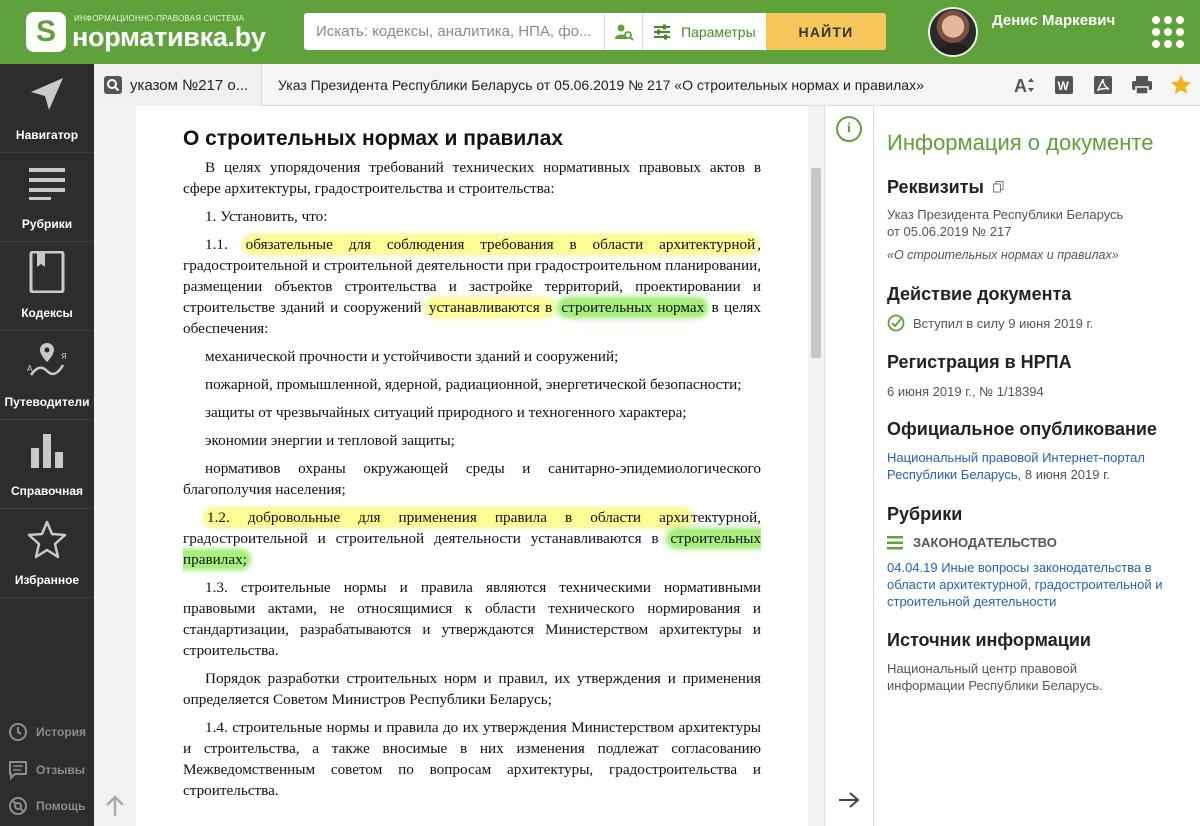 This screenshot has width=1200, height=826. Describe the element at coordinates (816, 466) in the screenshot. I see `document-scrollbar` at that location.